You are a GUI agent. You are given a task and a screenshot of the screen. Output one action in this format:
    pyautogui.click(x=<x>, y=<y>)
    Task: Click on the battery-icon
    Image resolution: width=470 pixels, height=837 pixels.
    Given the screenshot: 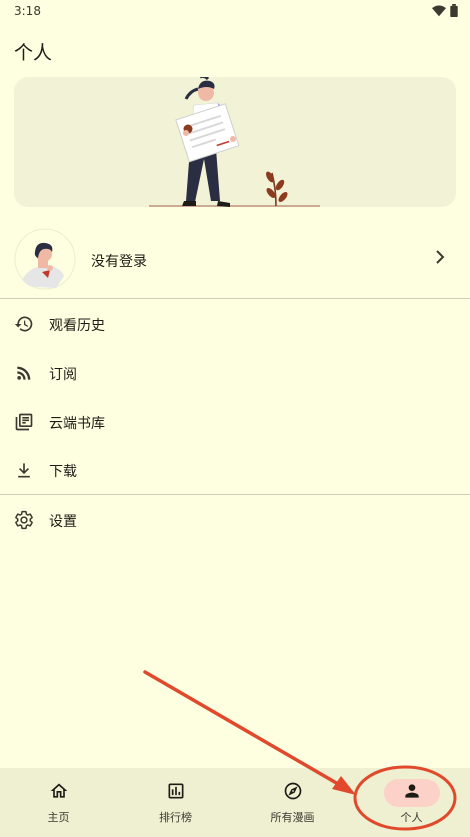 What is the action you would take?
    pyautogui.click(x=454, y=10)
    